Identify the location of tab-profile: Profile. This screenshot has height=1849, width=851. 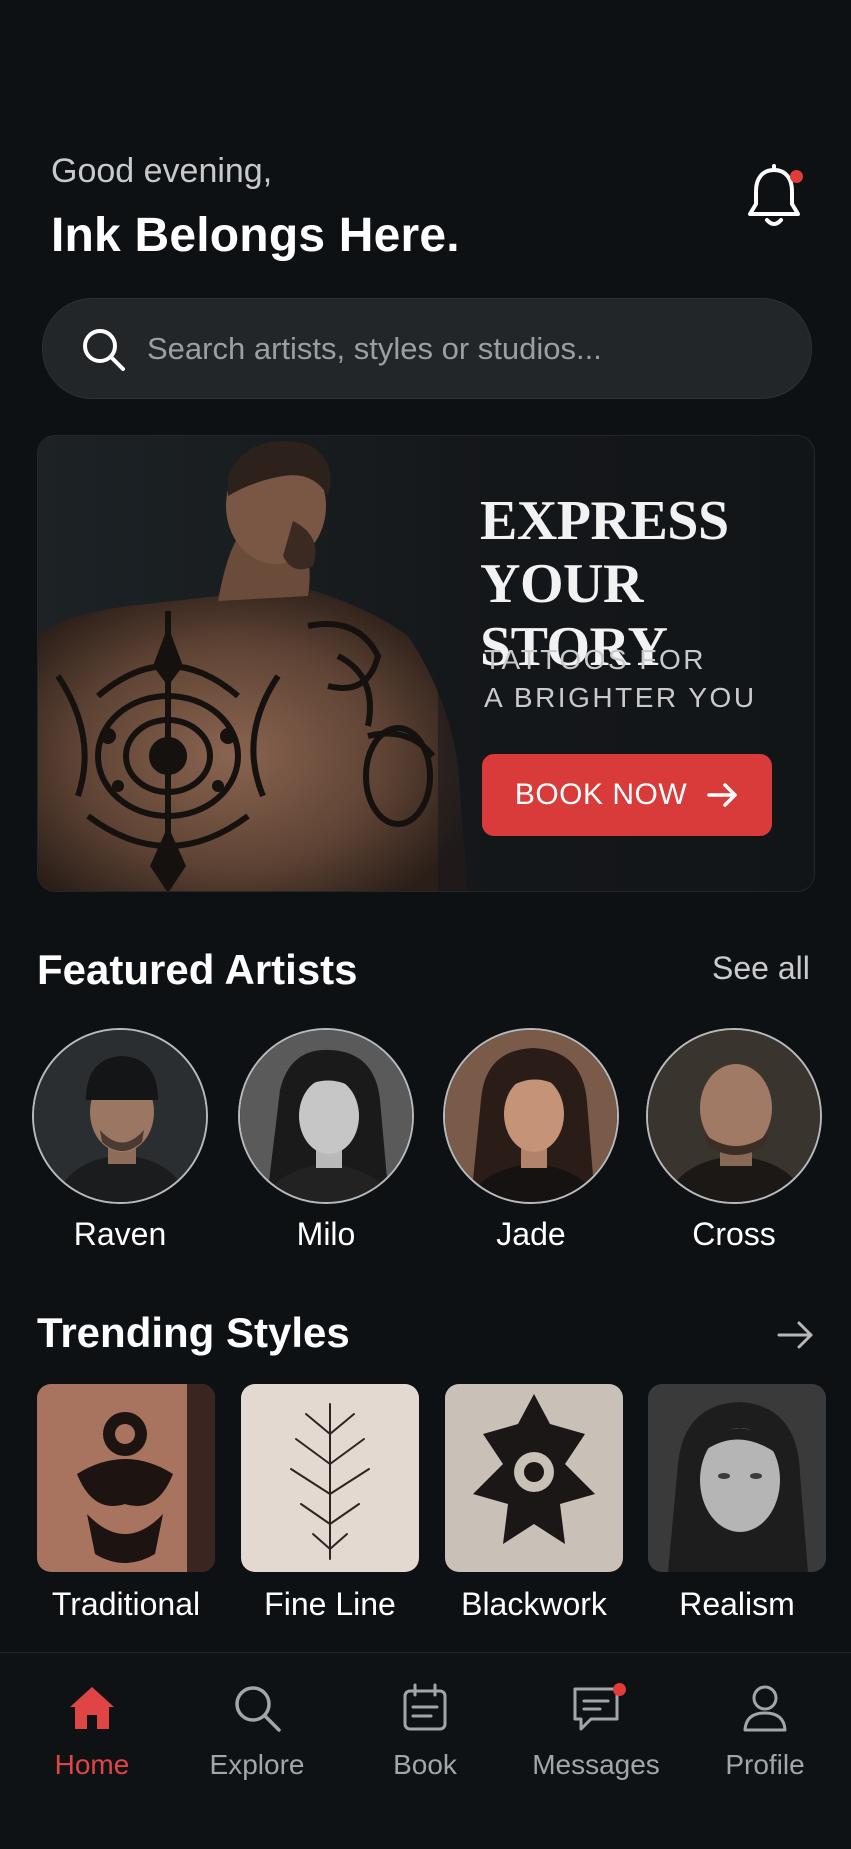
(765, 1731).